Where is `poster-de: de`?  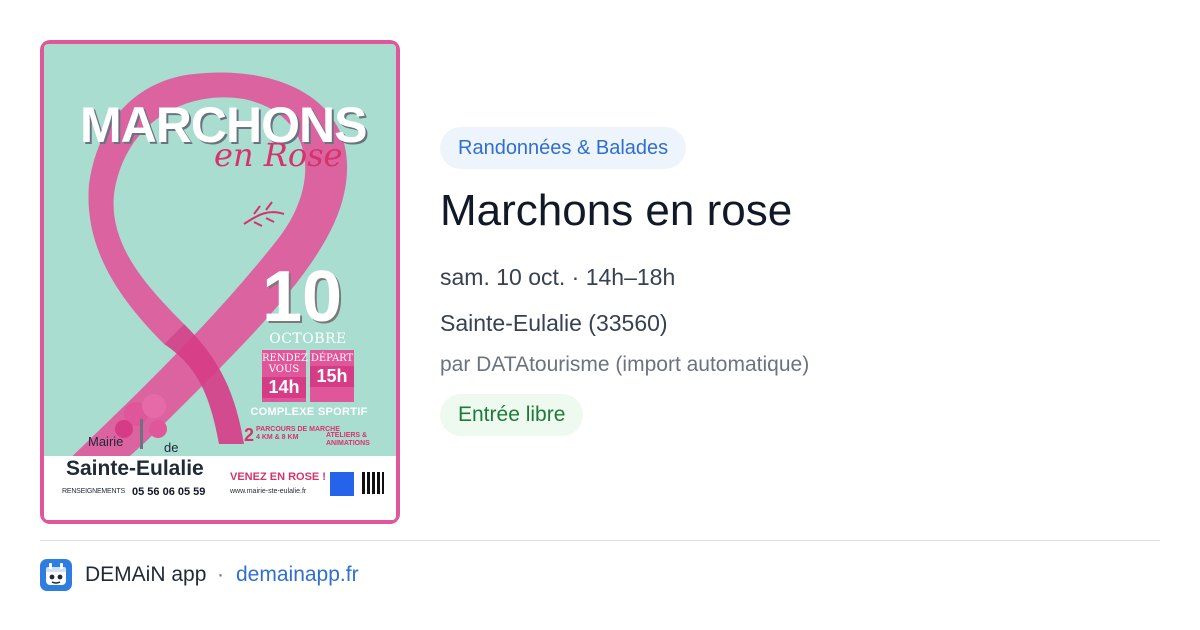 poster-de: de is located at coordinates (171, 447).